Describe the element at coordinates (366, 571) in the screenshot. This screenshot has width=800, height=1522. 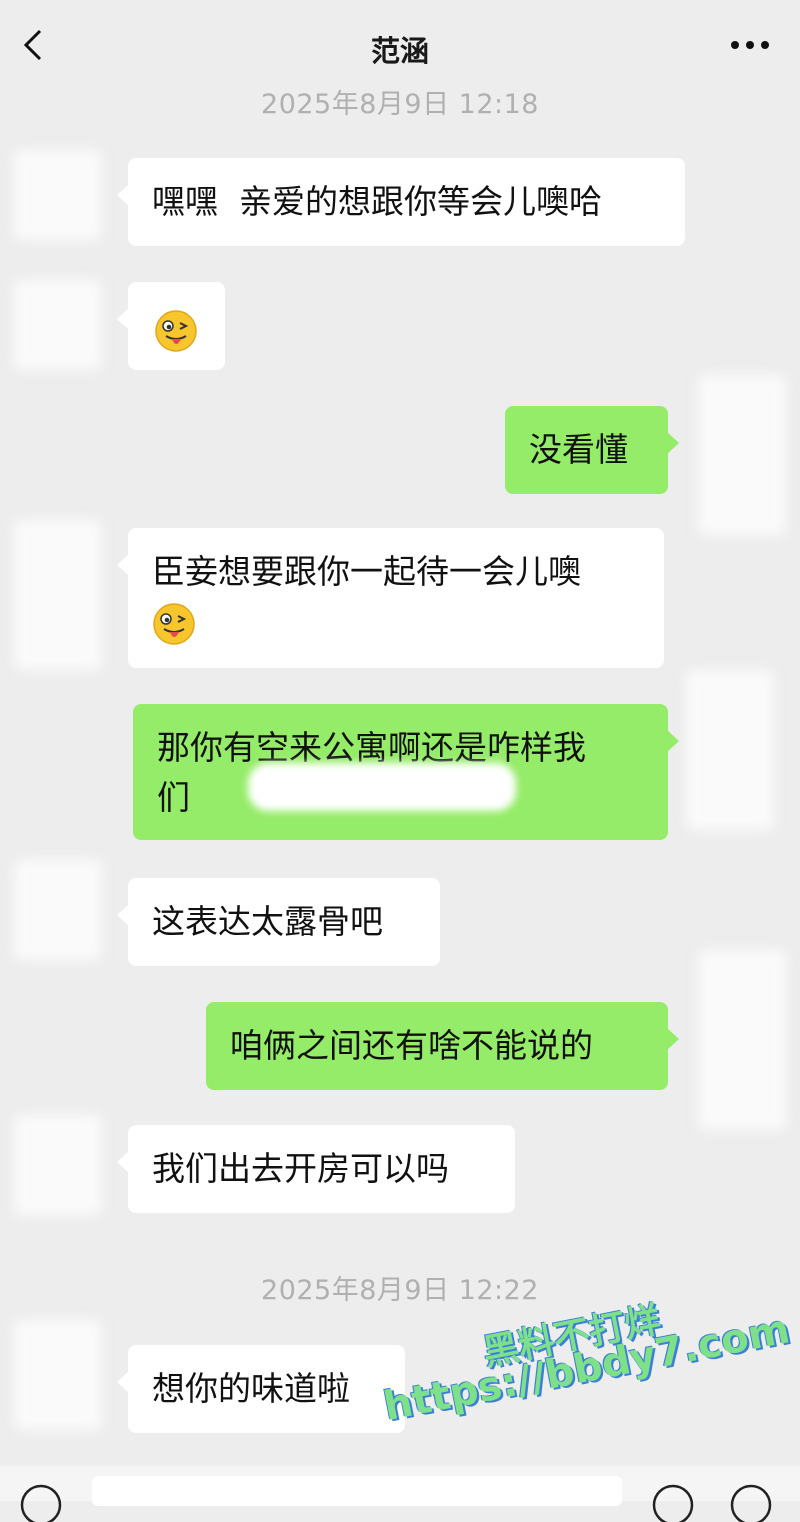
I see `message-text: 臣妾想要跟你一起待一会儿噢` at that location.